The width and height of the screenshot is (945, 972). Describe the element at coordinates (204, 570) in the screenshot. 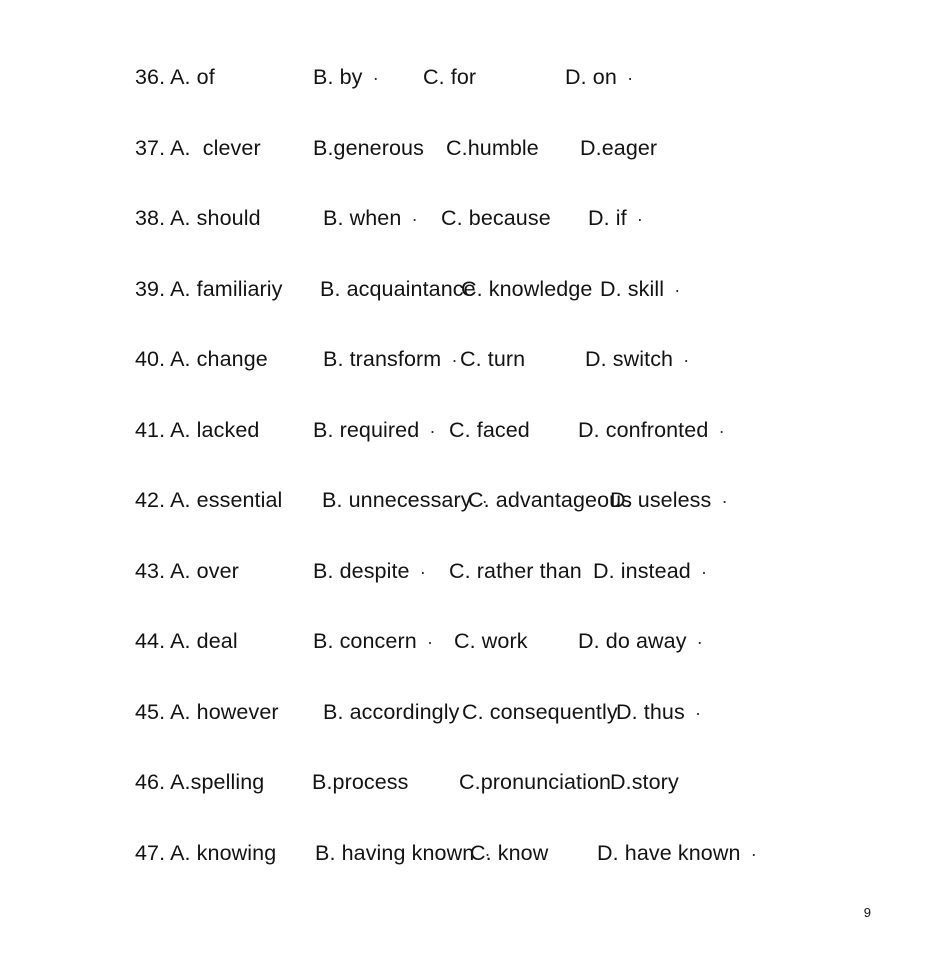

I see `option-label: A. over` at that location.